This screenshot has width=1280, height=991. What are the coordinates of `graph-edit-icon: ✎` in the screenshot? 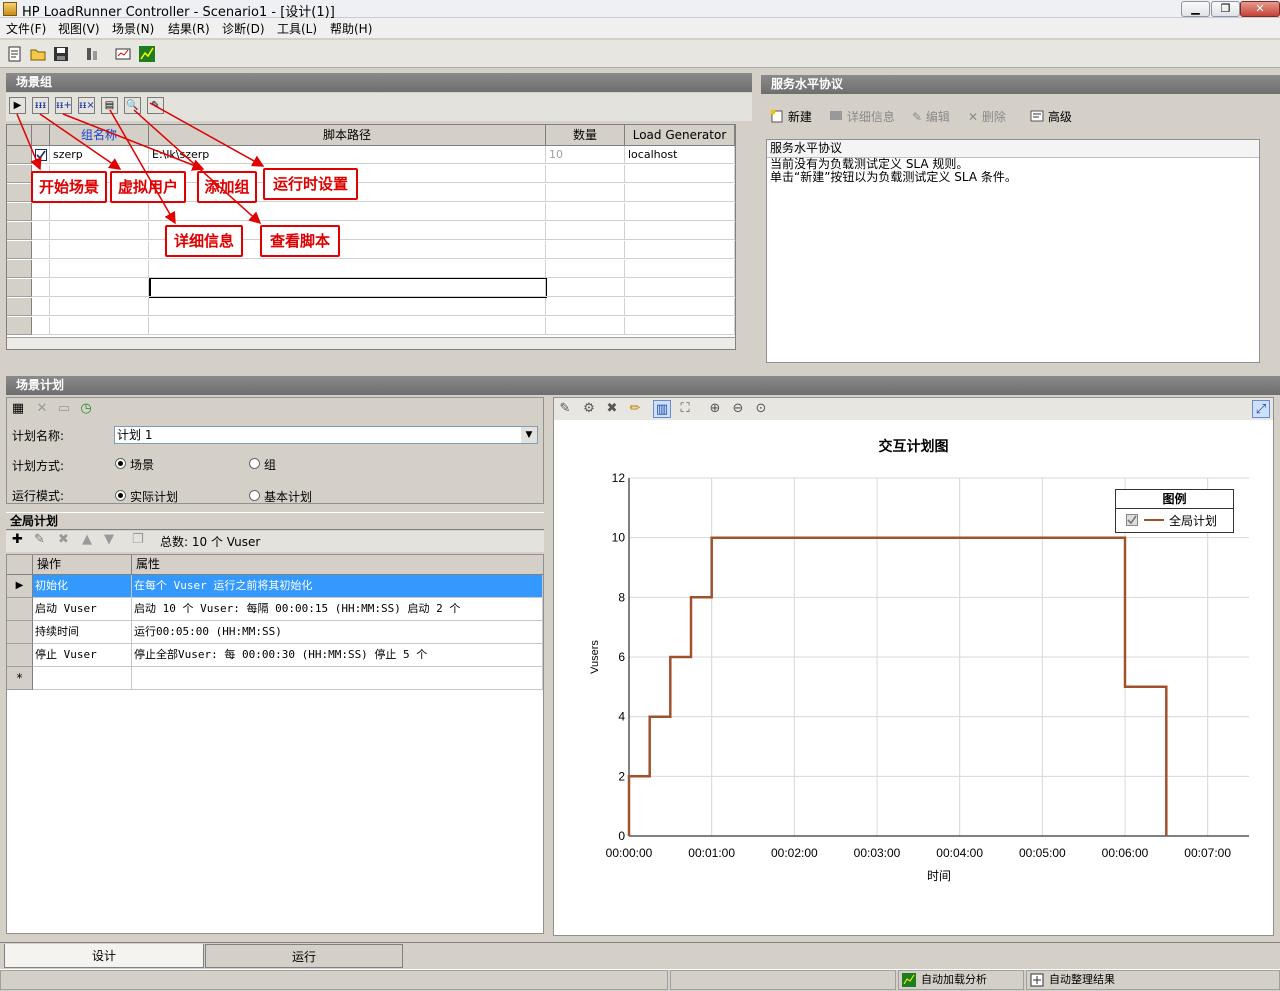 It's located at (565, 409).